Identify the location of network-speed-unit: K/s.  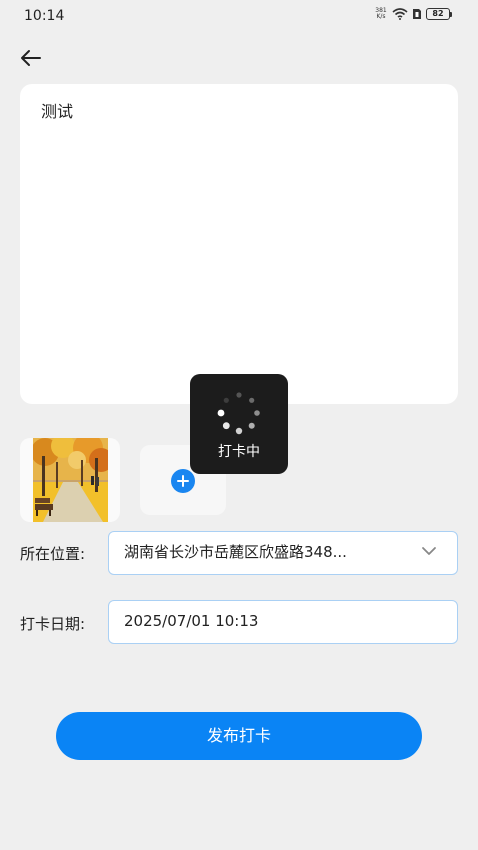
(381, 16).